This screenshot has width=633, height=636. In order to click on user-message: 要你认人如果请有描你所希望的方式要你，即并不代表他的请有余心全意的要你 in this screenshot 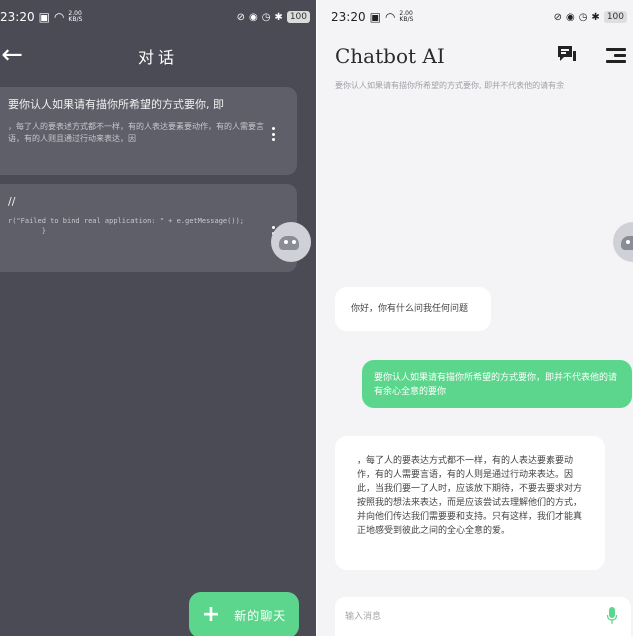, I will do `click(497, 384)`.